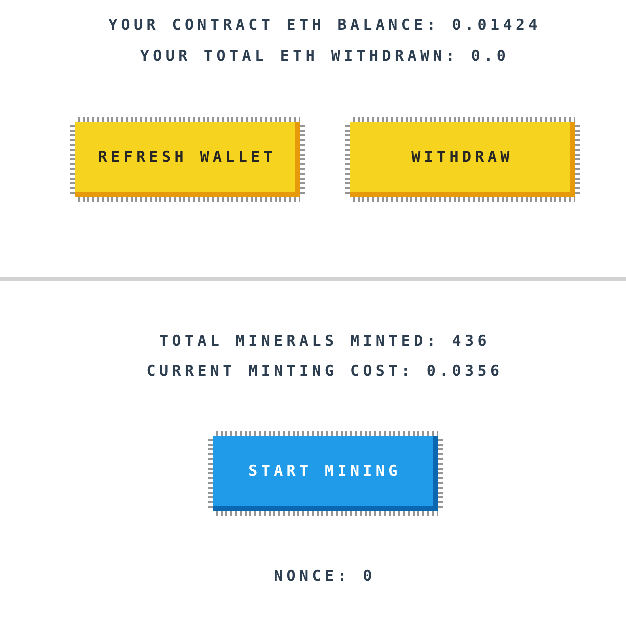  What do you see at coordinates (325, 341) in the screenshot?
I see `minerals-minted-text: TOTAL MINERALS MINTED: 436` at bounding box center [325, 341].